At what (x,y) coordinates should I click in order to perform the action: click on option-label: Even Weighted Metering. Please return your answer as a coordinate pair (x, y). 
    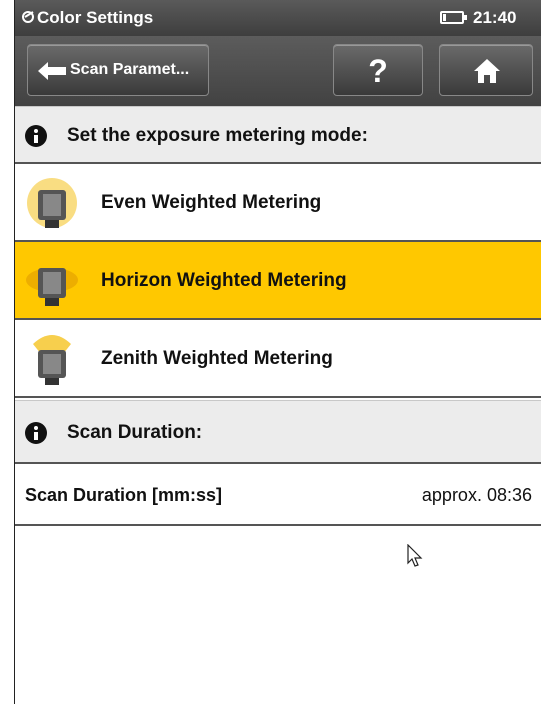
    Looking at the image, I should click on (211, 202).